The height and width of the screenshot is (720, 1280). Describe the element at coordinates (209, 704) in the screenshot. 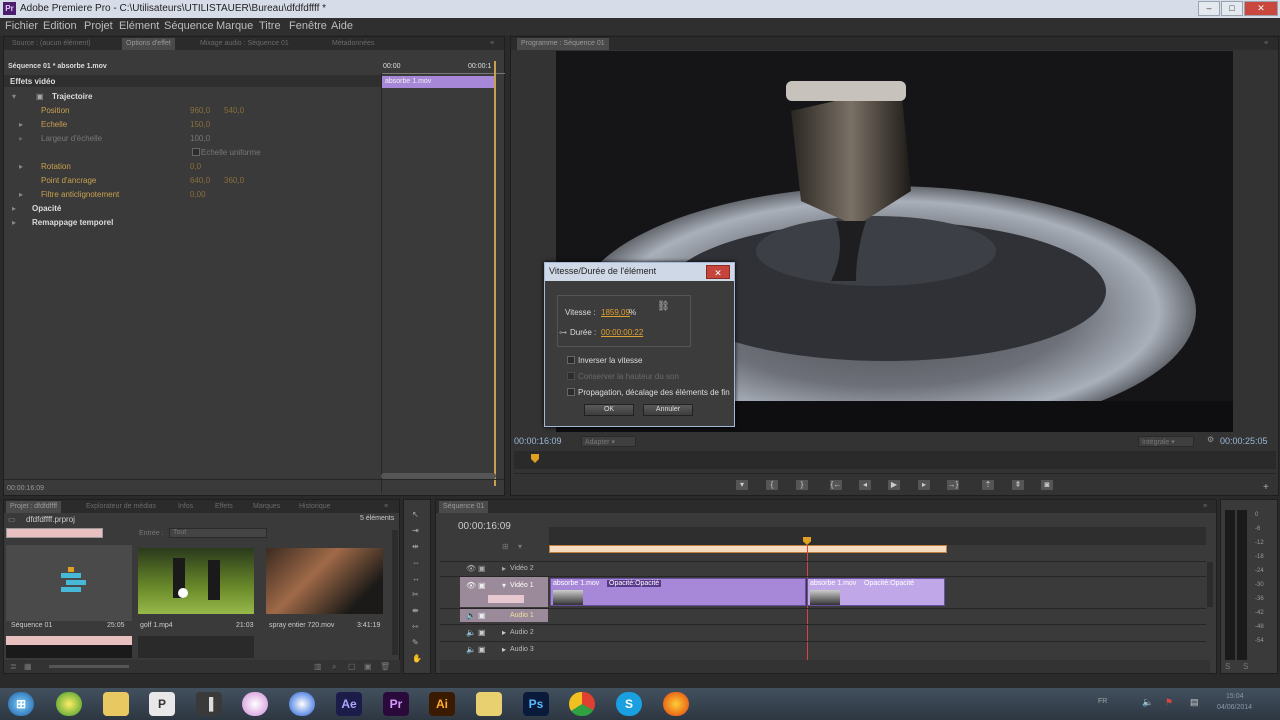

I see `app-icon-4: ▐` at that location.